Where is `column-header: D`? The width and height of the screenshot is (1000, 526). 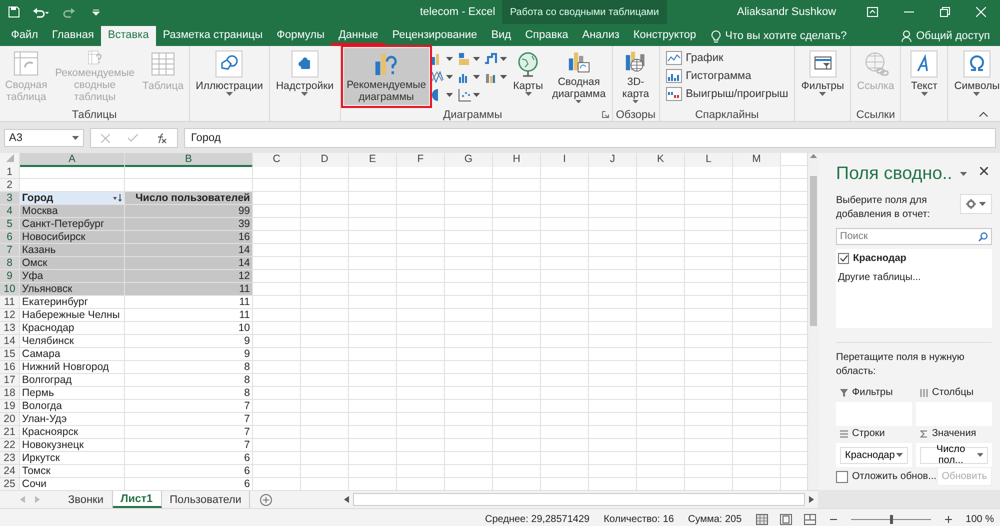
column-header: D is located at coordinates (325, 160).